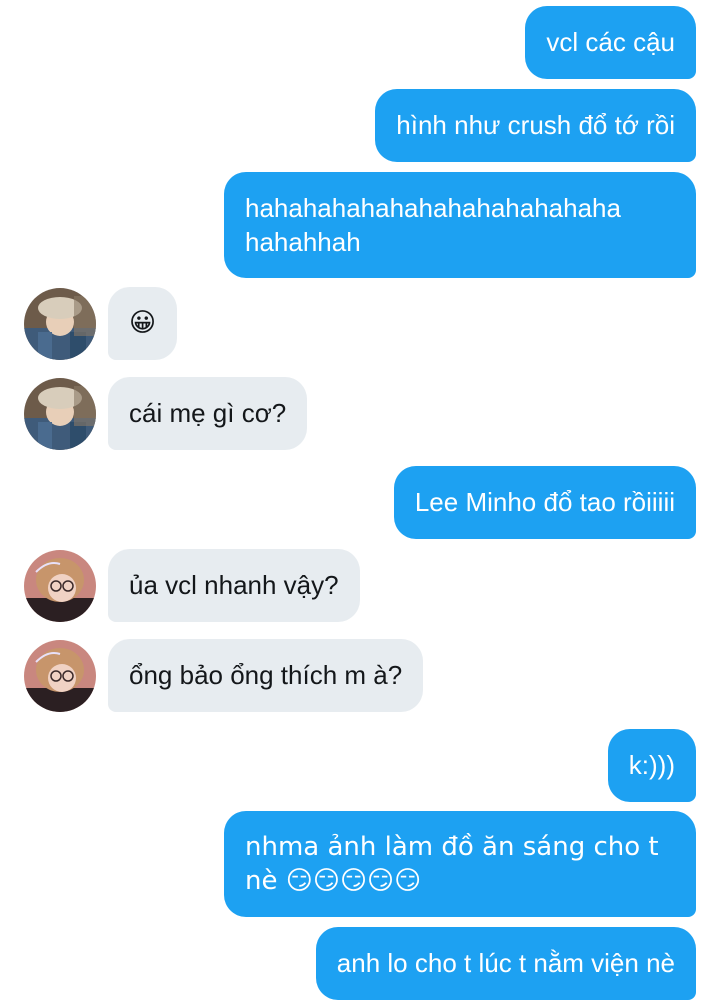 This screenshot has height=1003, width=720. I want to click on incoming-message: ủa vcl nhanh vậy?, so click(234, 585).